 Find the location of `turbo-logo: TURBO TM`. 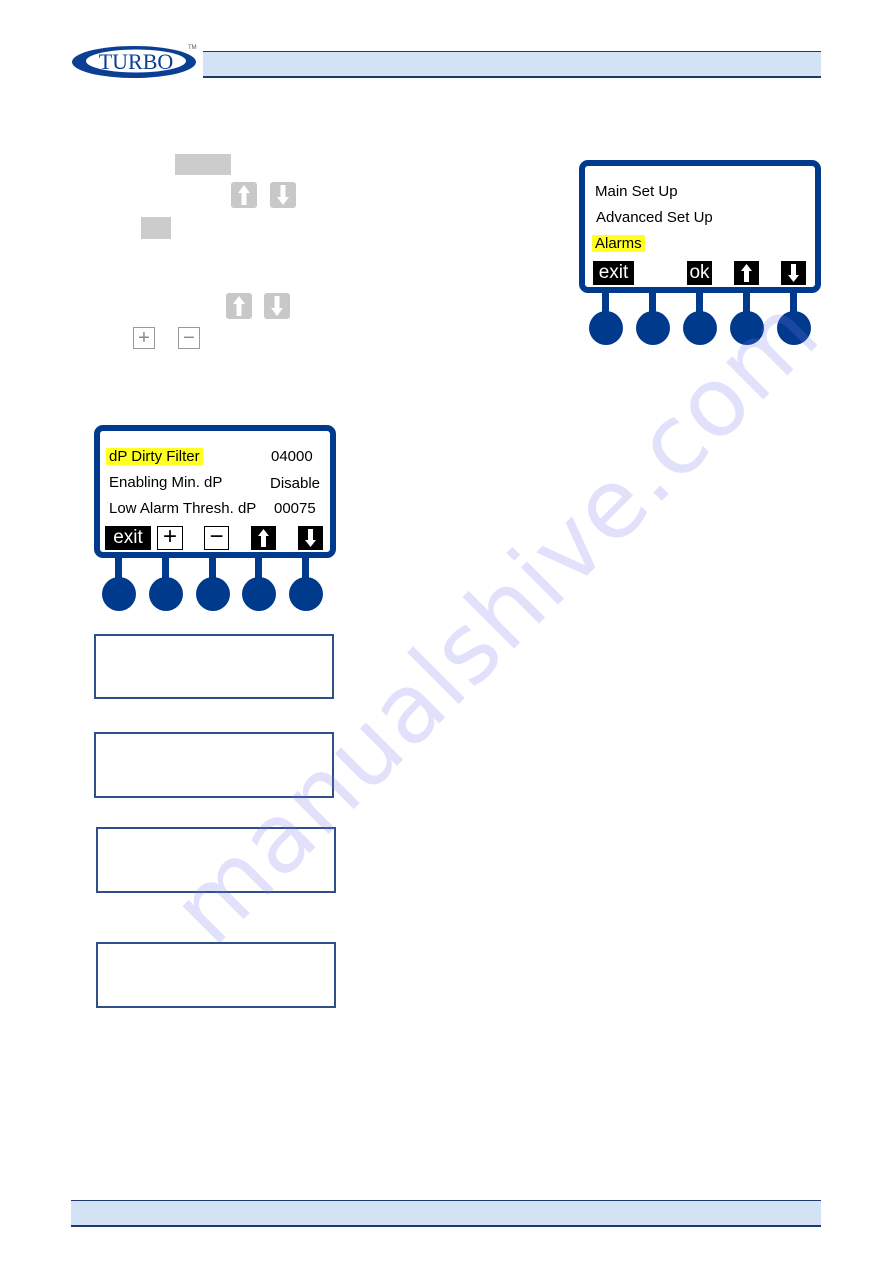

turbo-logo: TURBO TM is located at coordinates (136, 60).